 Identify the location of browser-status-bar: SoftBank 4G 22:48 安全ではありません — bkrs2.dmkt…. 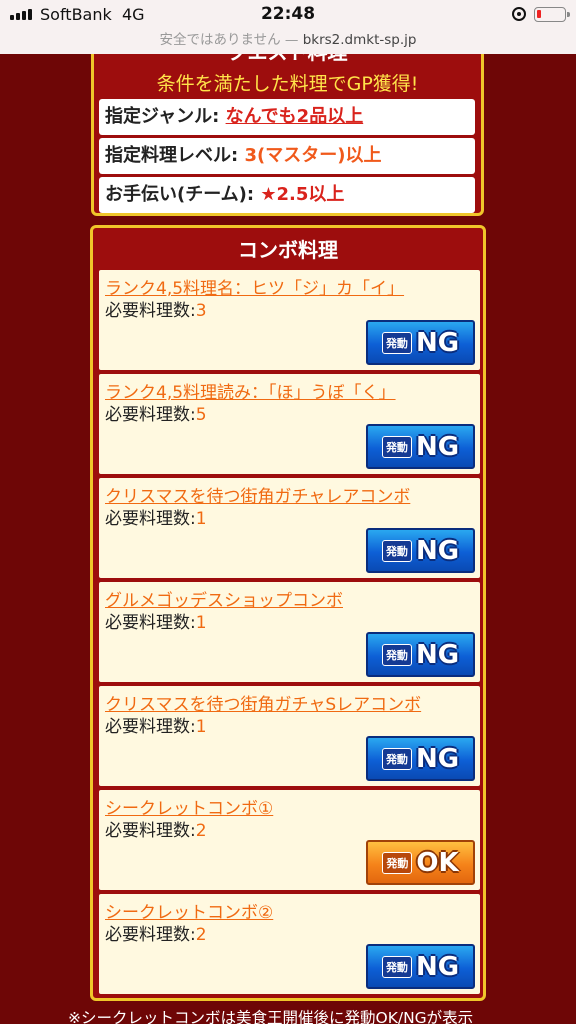
(288, 27).